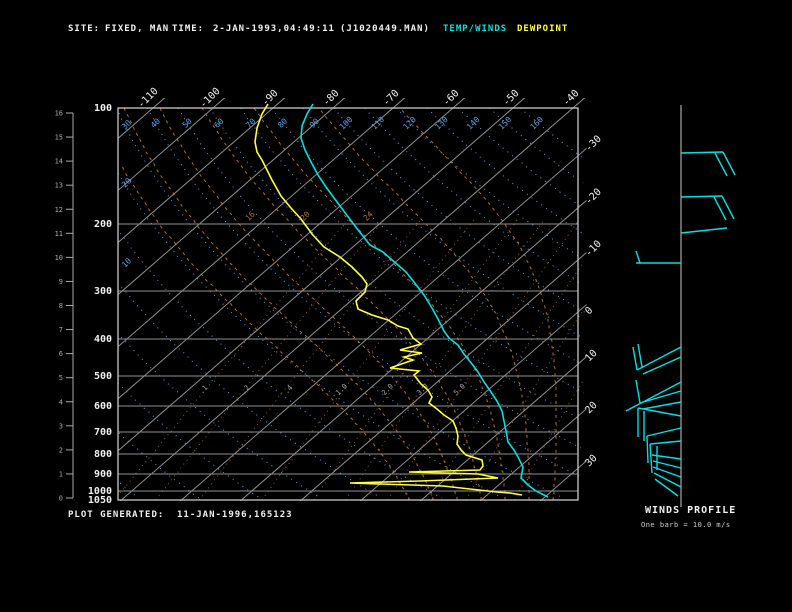 Image resolution: width=792 pixels, height=612 pixels. What do you see at coordinates (235, 515) in the screenshot?
I see `plot-generated-value: 11-JAN-1996,165123` at bounding box center [235, 515].